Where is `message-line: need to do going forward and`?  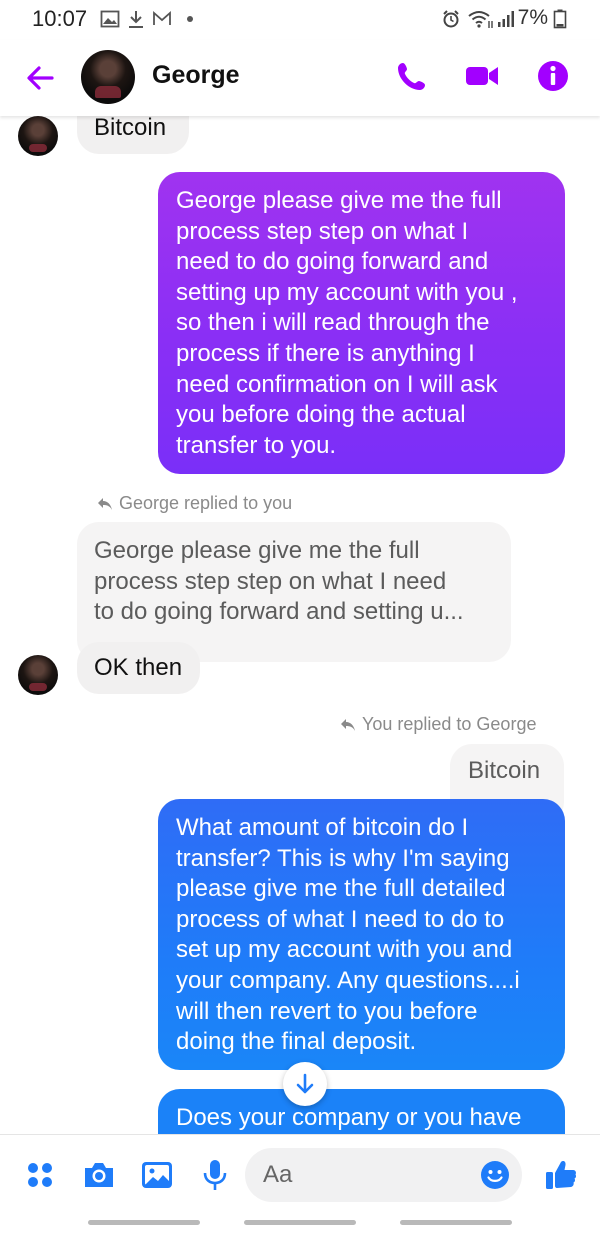
message-line: need to do going forward and is located at coordinates (332, 262).